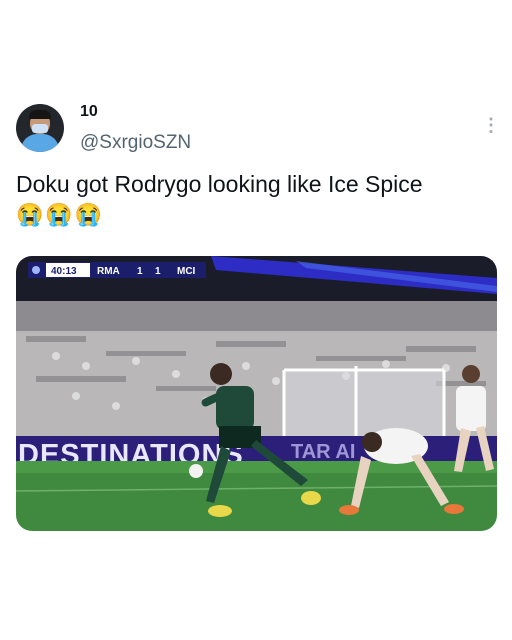 Image resolution: width=512 pixels, height=640 pixels. I want to click on more-vertical-icon: ⋮, so click(491, 125).